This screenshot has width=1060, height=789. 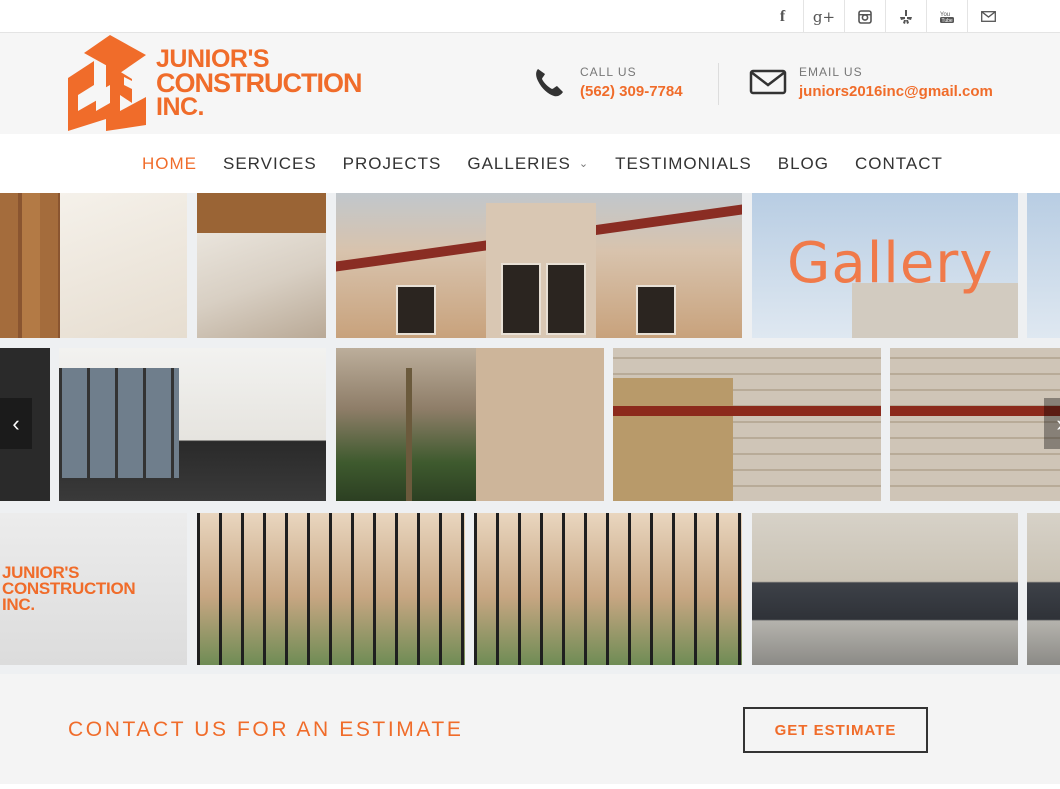 I want to click on chevron-down-icon: ⌄, so click(x=584, y=164).